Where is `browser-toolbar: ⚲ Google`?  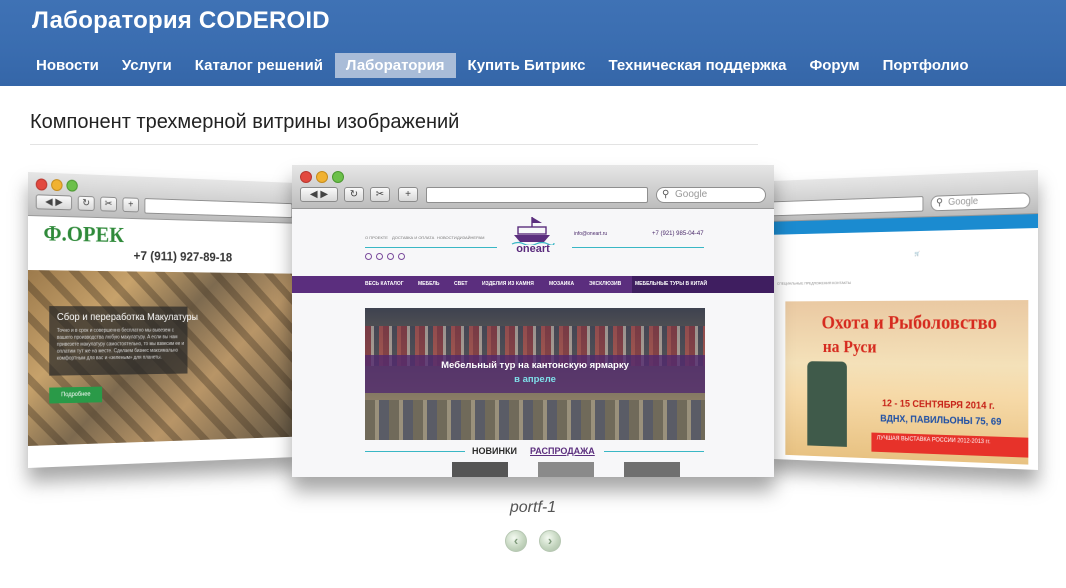 browser-toolbar: ⚲ Google is located at coordinates (903, 196).